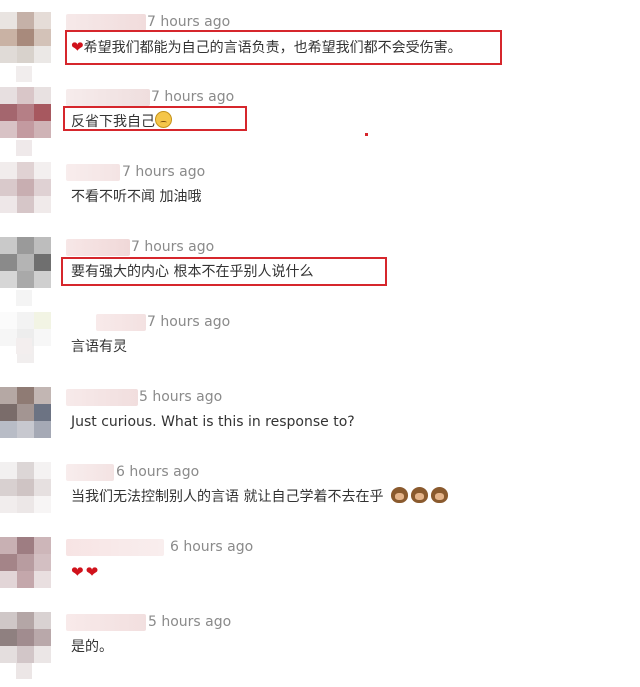  Describe the element at coordinates (99, 347) in the screenshot. I see `comment-text: 言语有灵` at that location.